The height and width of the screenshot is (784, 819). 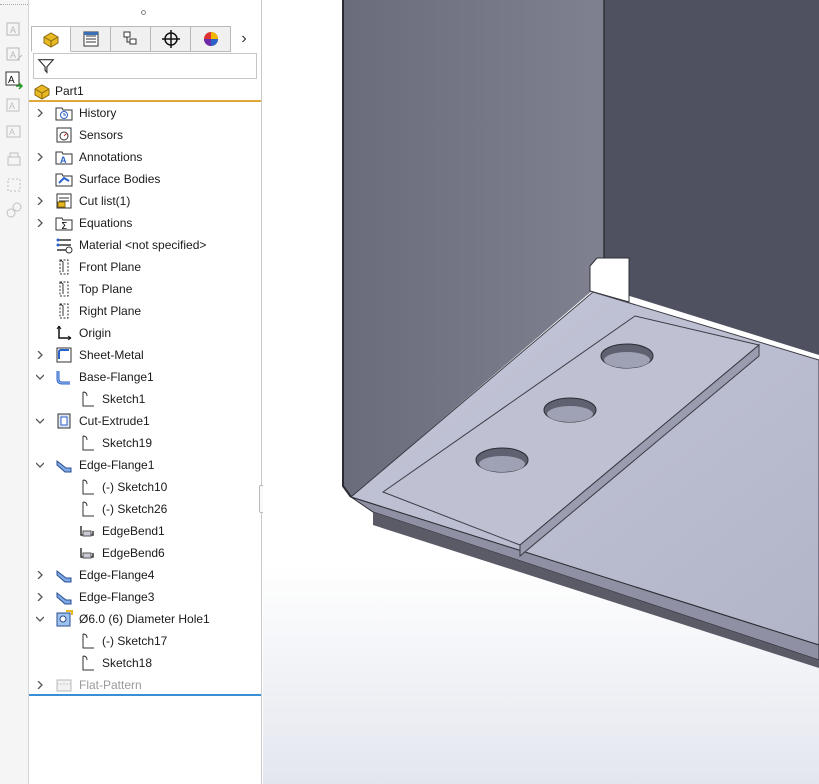 I want to click on equations-icon: Σ, so click(x=64, y=223).